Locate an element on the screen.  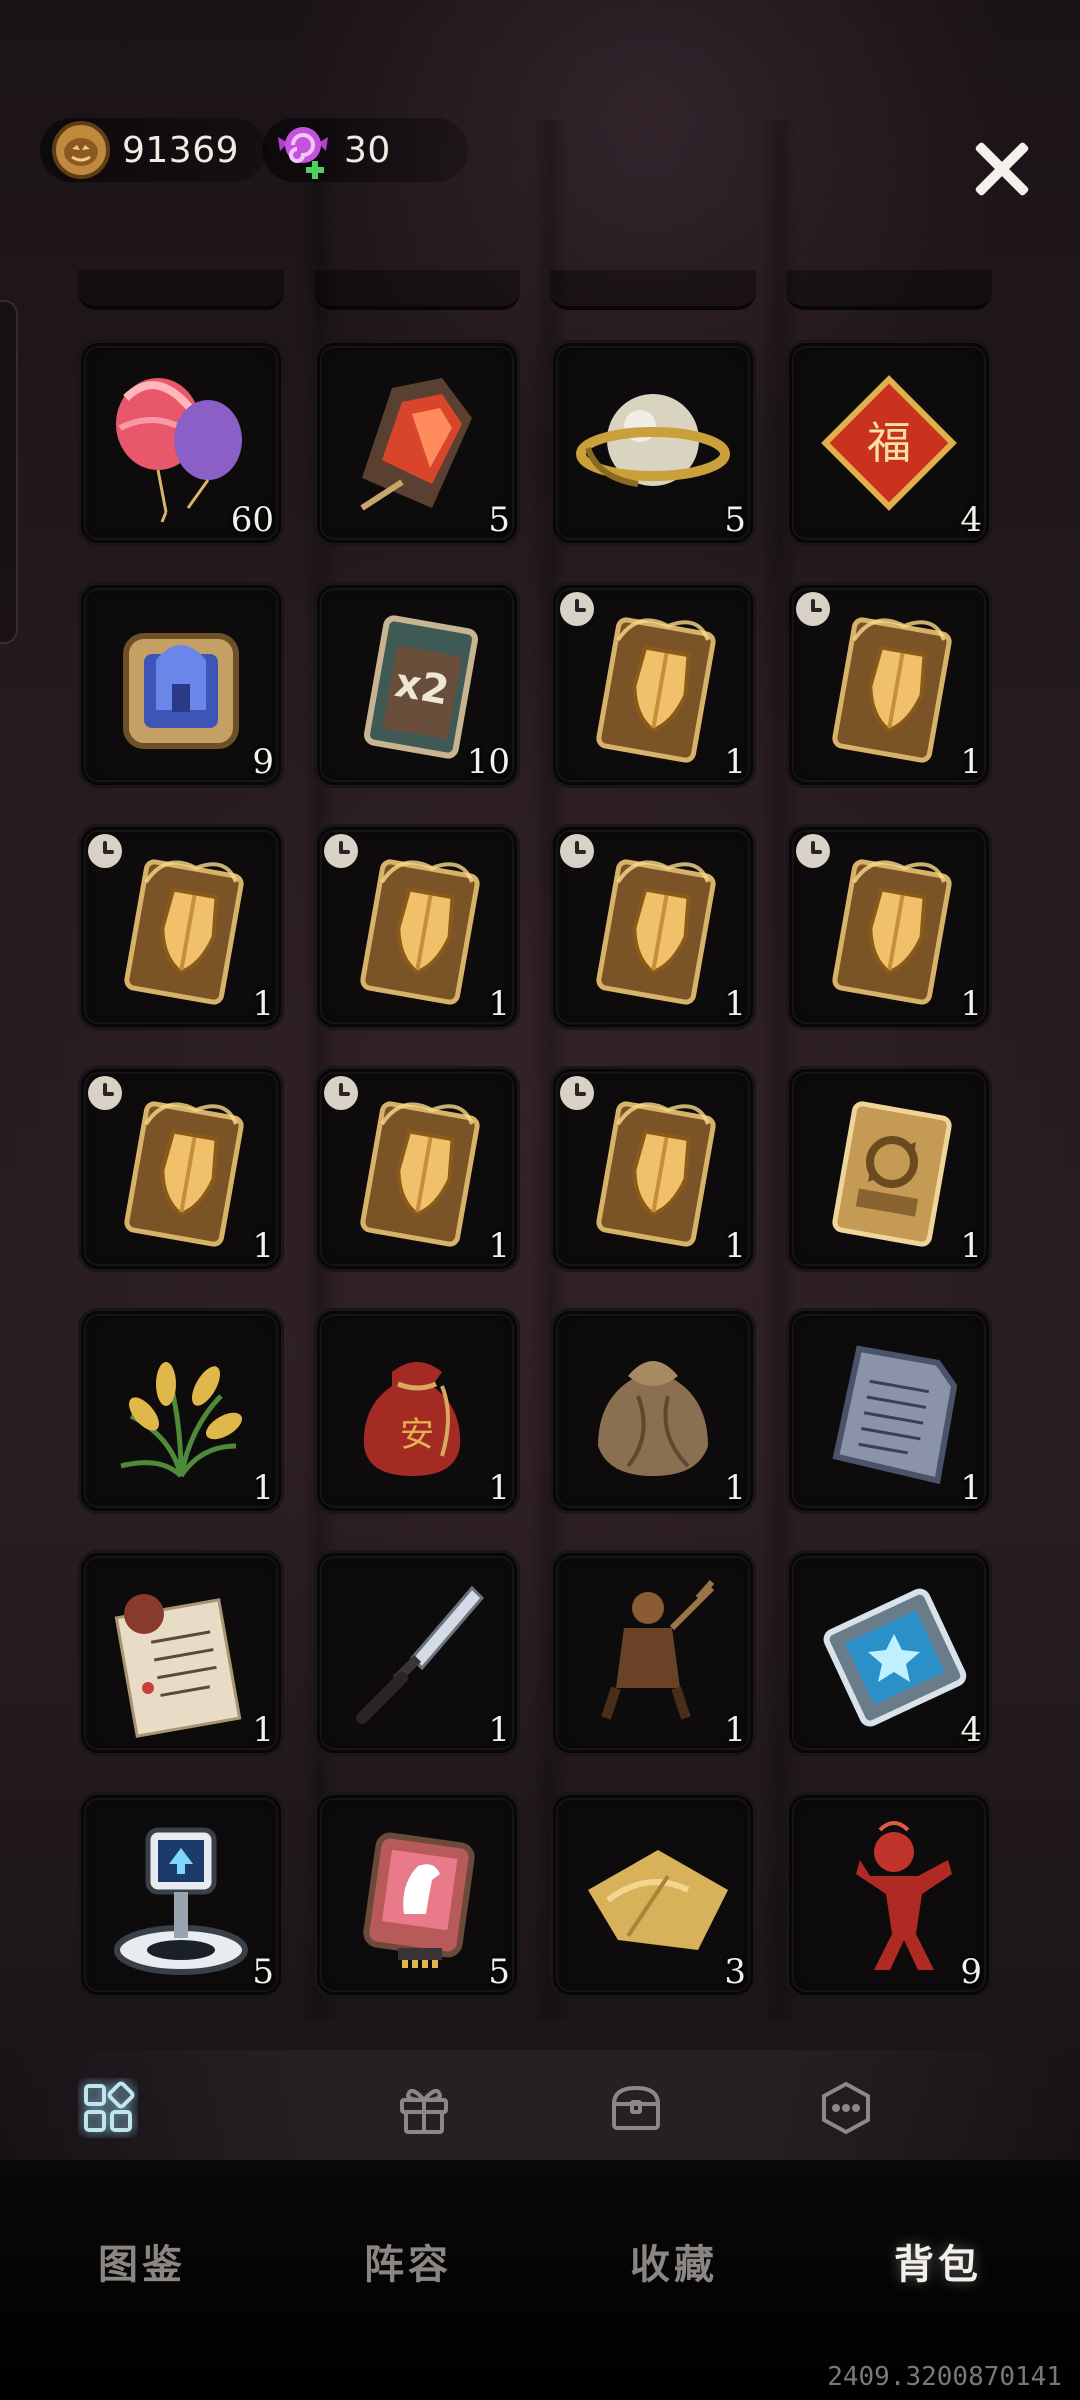
svg-text: x2 is located at coordinates (422, 687).